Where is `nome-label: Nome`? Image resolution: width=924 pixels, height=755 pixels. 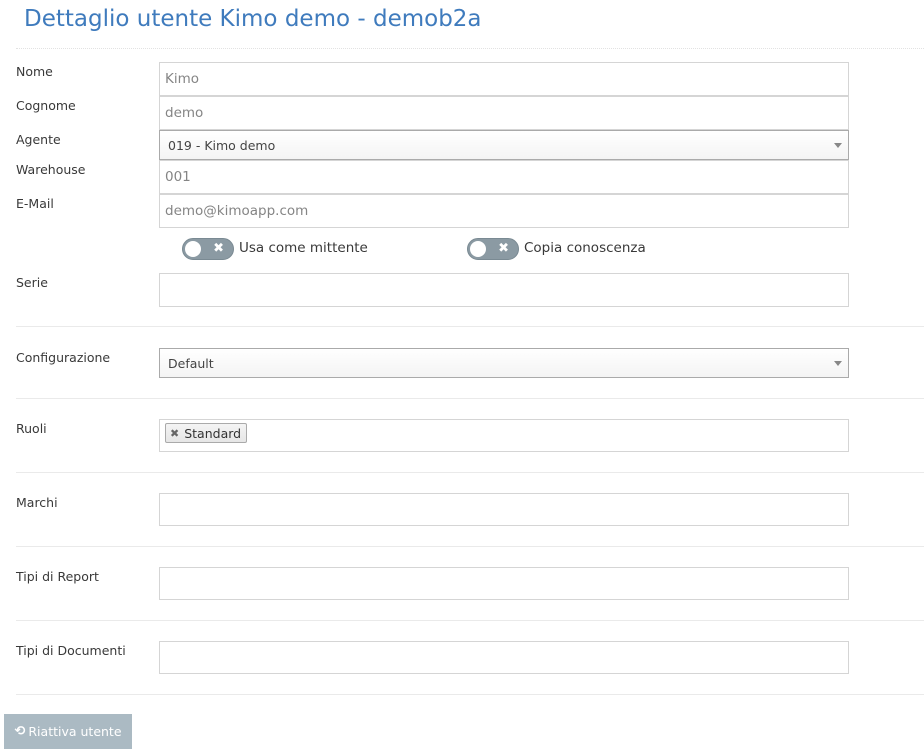
nome-label: Nome is located at coordinates (34, 71).